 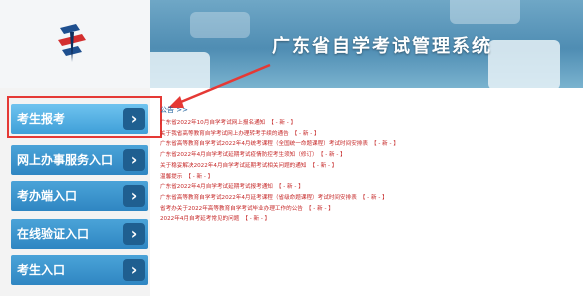 I want to click on sidebar-item-label: 考生入口, so click(x=41, y=270).